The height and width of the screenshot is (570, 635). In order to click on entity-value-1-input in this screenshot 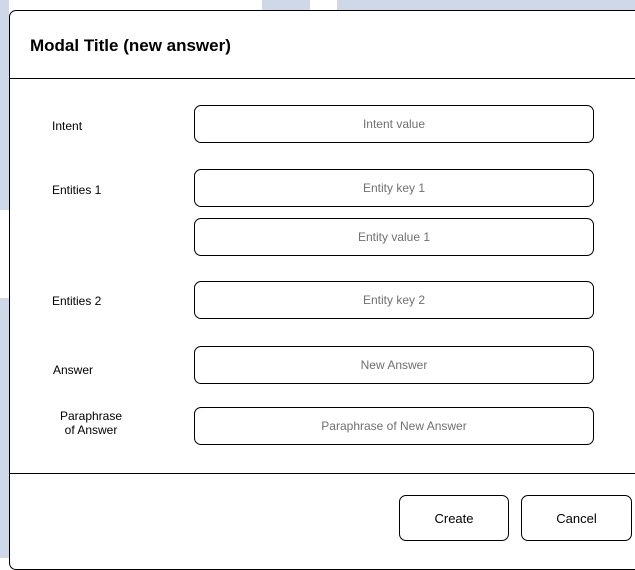, I will do `click(394, 237)`.